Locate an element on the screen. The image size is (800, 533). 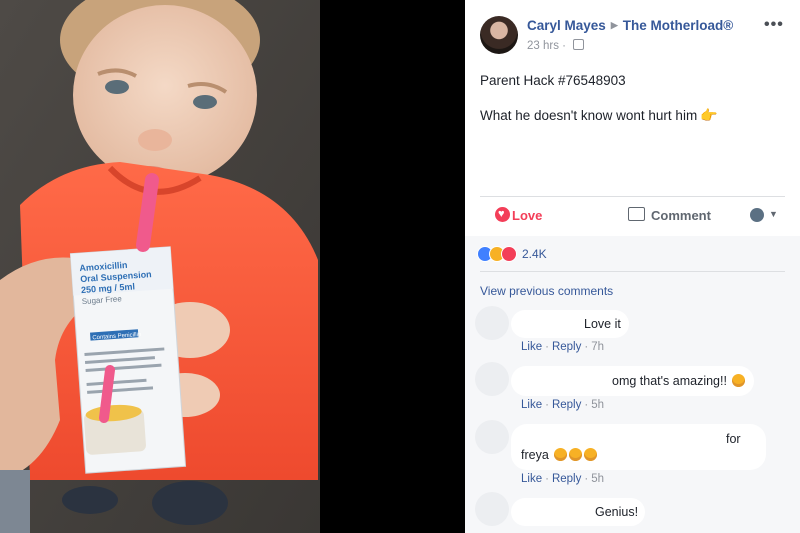
author-line: Caryl Mayes ▶ The Motherload® is located at coordinates (630, 25).